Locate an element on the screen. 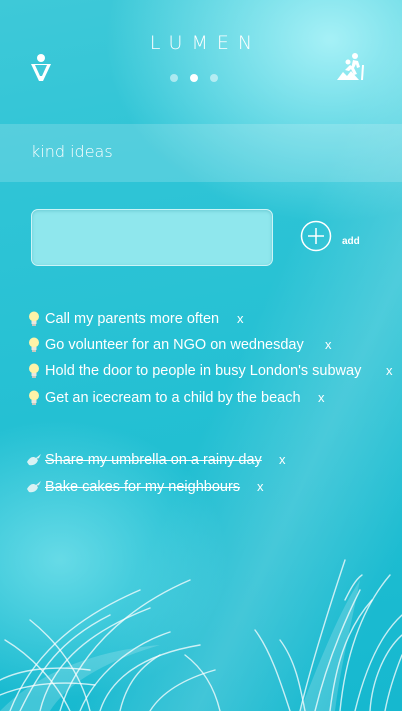  section-title: kind ideas is located at coordinates (72, 151).